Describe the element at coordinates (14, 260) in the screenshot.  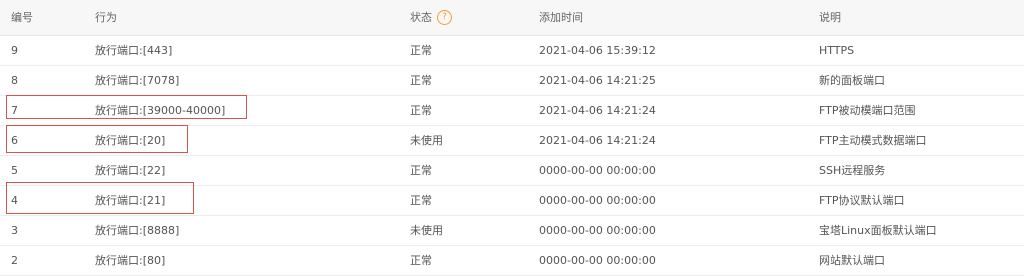
I see `row-id: 2` at that location.